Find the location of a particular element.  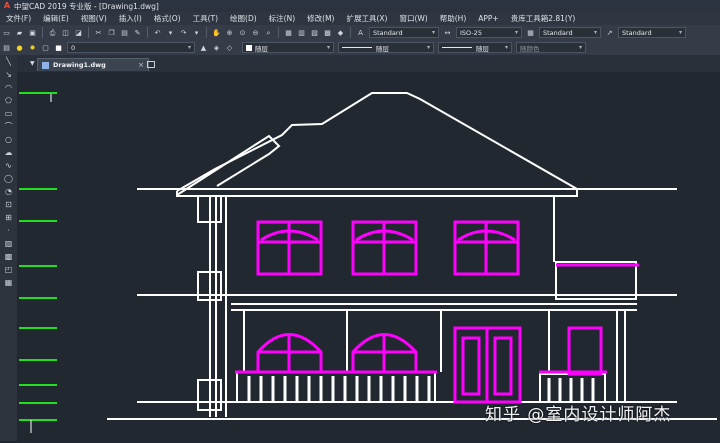

table-style-icon: ▦ is located at coordinates (530, 32).